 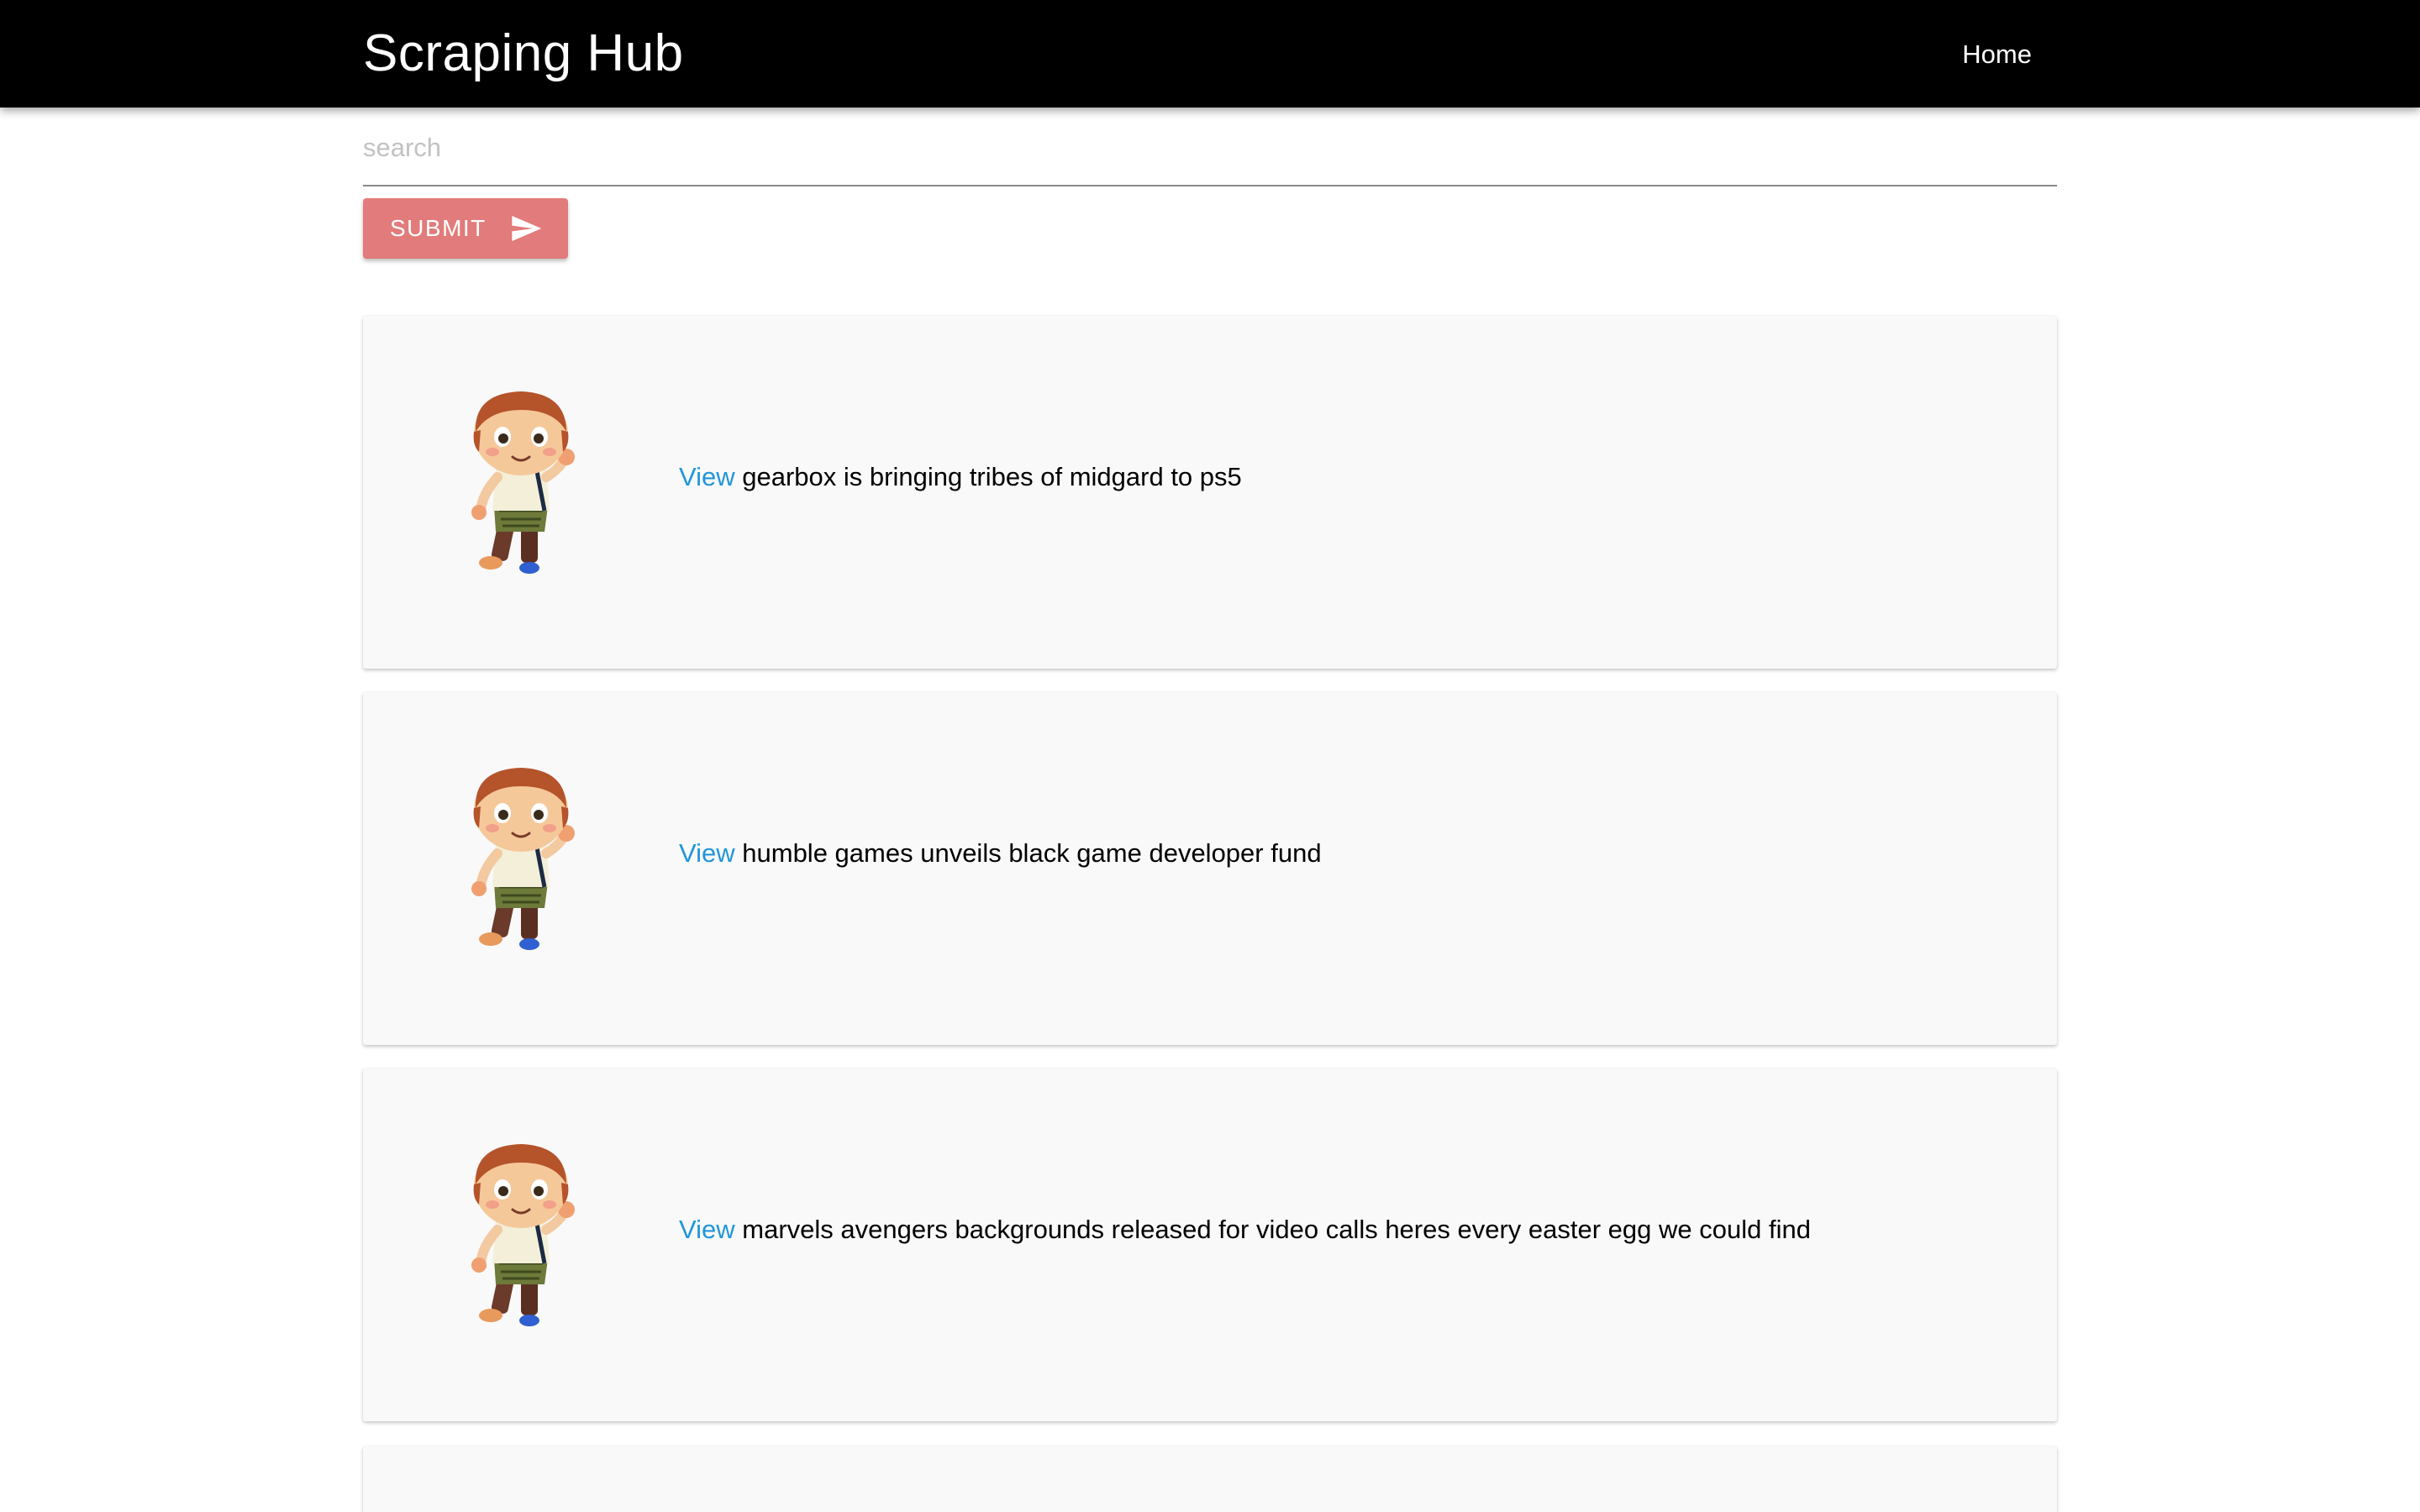 I want to click on search-input, so click(x=1210, y=148).